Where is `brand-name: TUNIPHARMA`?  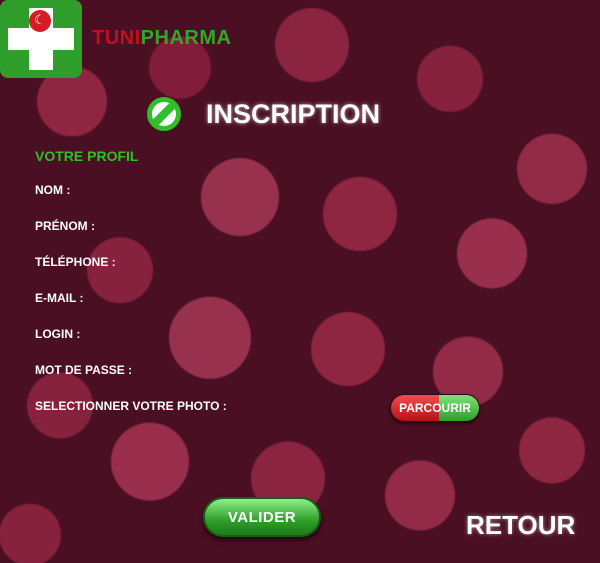 brand-name: TUNIPHARMA is located at coordinates (161, 38).